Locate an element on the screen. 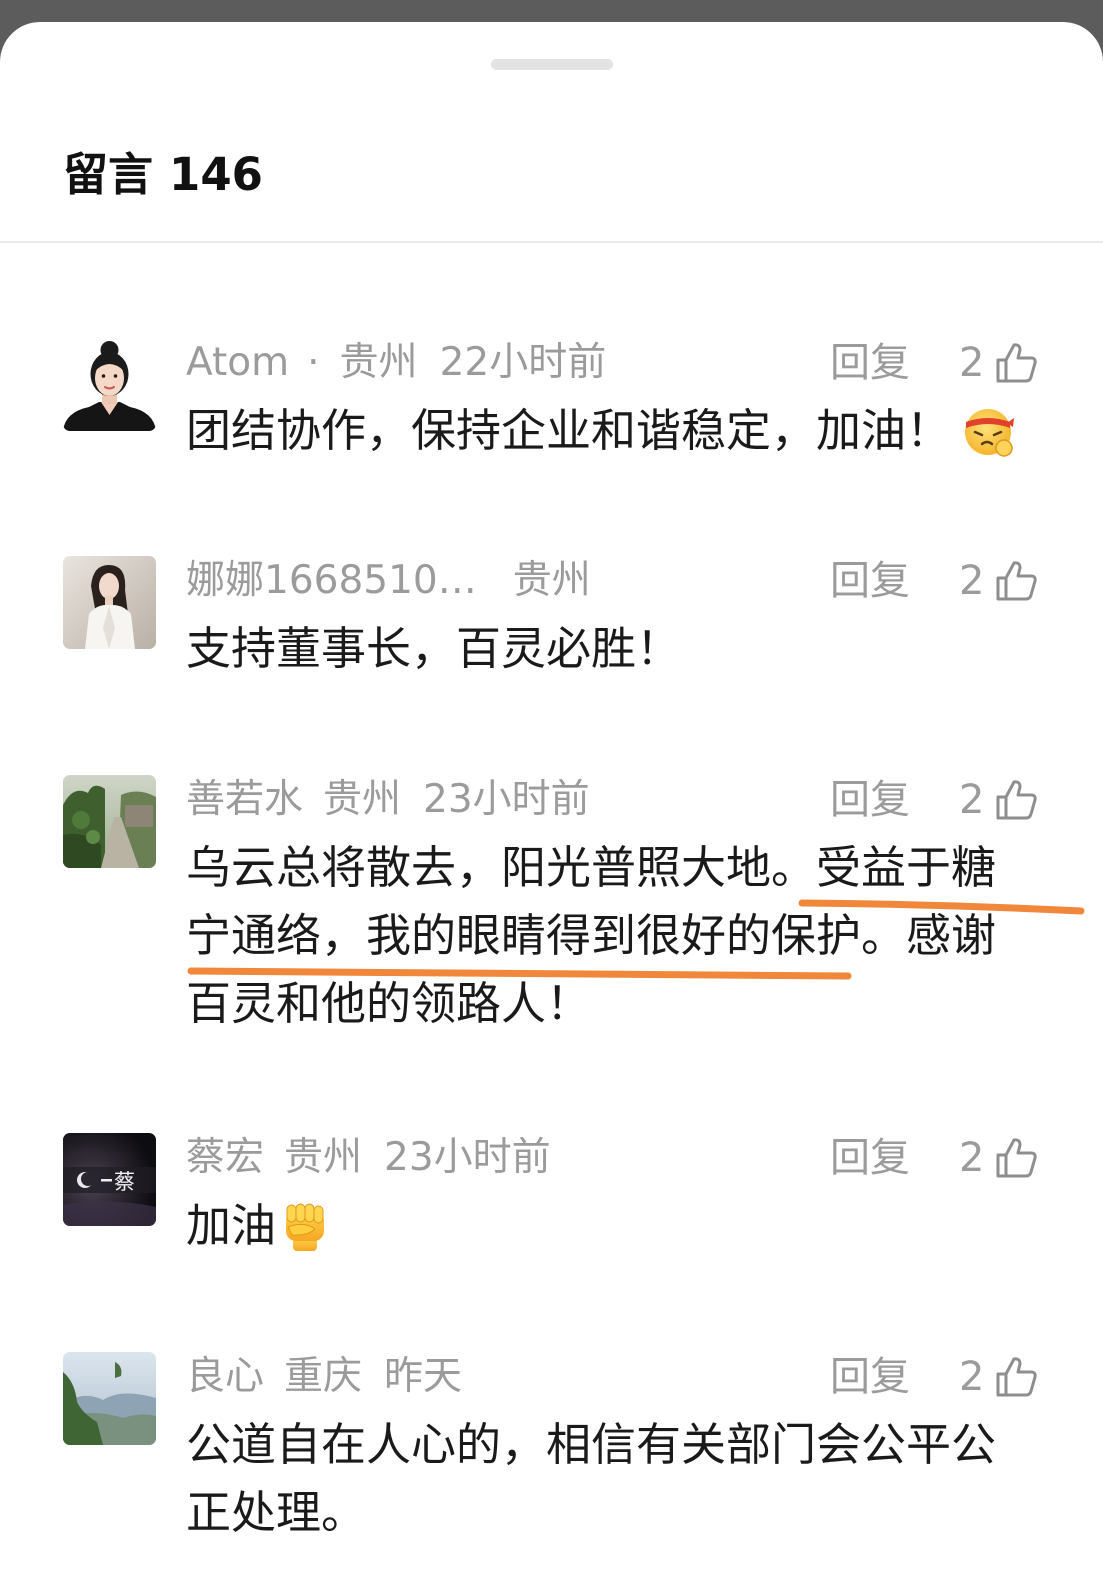 The height and width of the screenshot is (1591, 1103). comment-line-text: 百灵和他的领路人！ is located at coordinates (389, 1003).